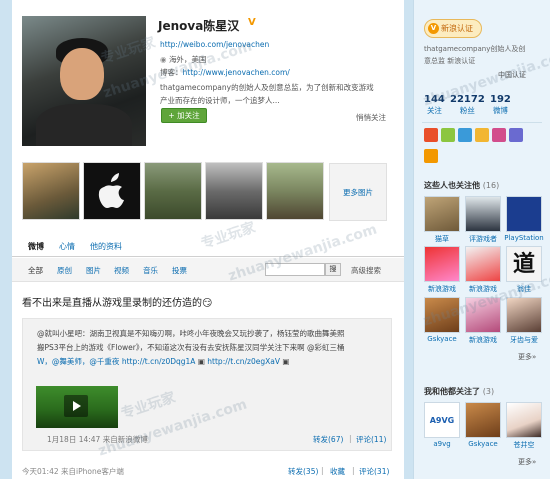  Describe the element at coordinates (40, 471) in the screenshot. I see `post-time: 今天01:42` at that location.